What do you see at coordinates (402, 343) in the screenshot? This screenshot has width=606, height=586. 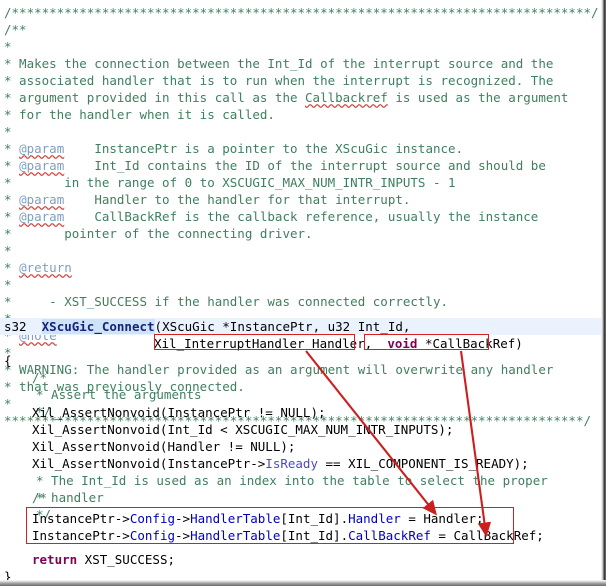 I see `keyword-void: void` at bounding box center [402, 343].